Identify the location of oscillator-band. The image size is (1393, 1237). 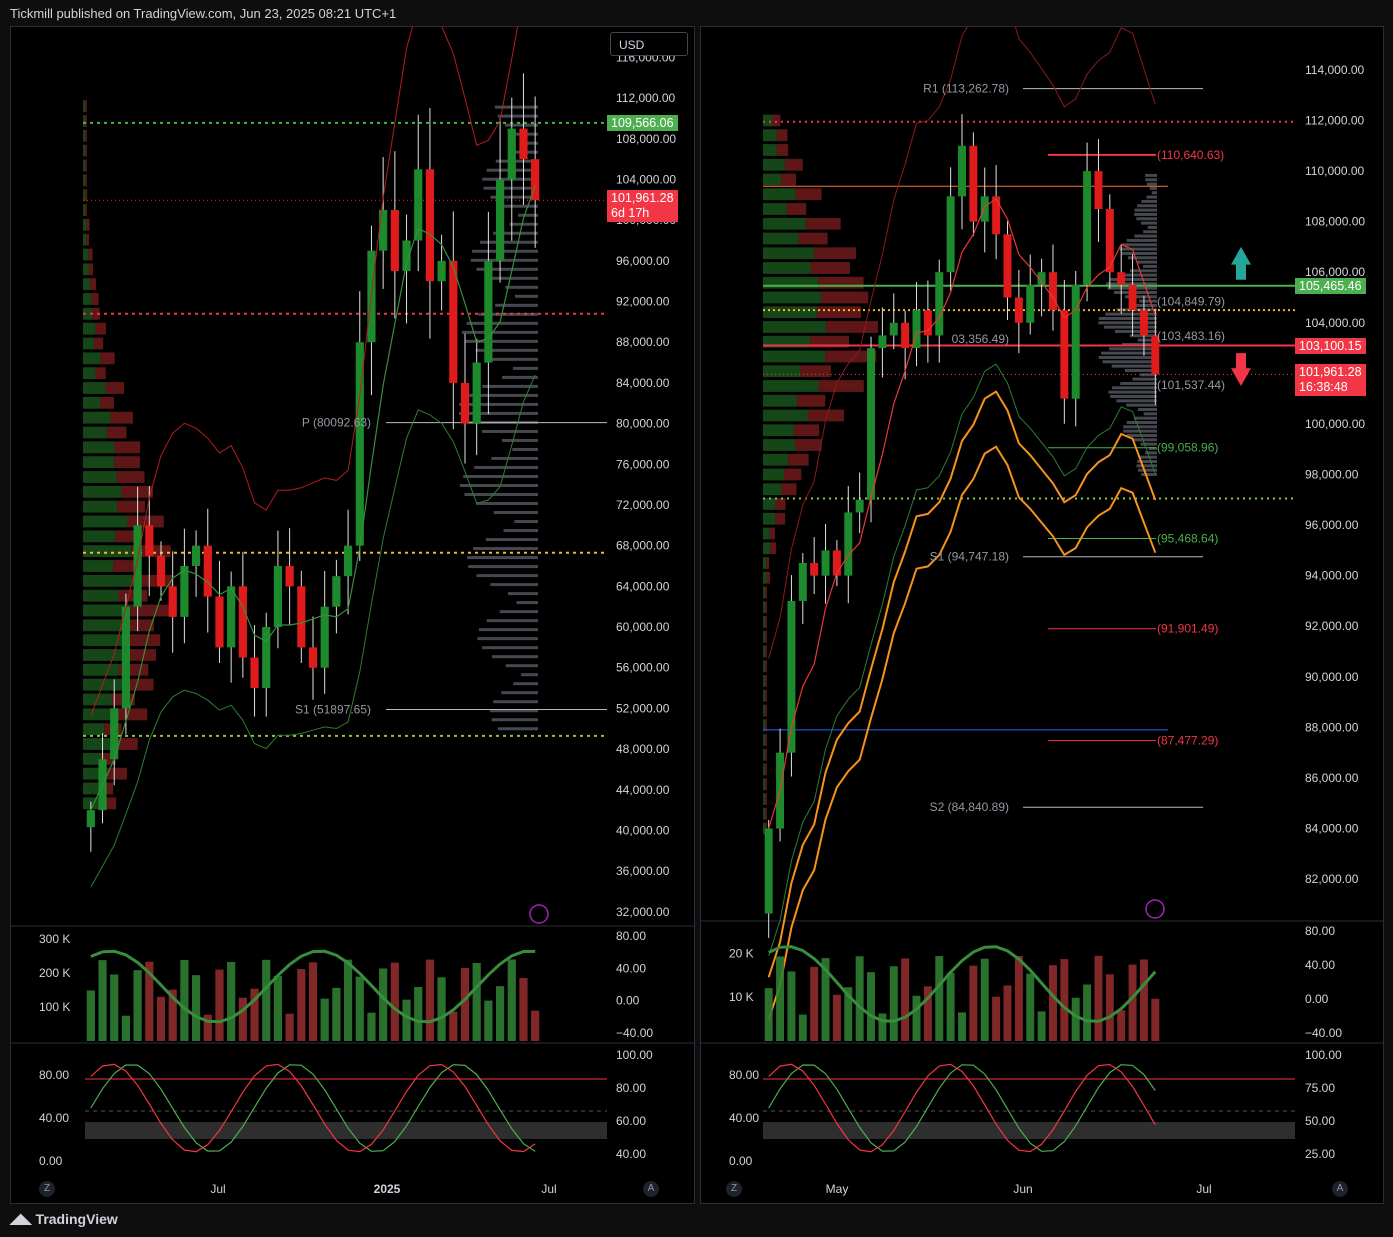
(1029, 1130).